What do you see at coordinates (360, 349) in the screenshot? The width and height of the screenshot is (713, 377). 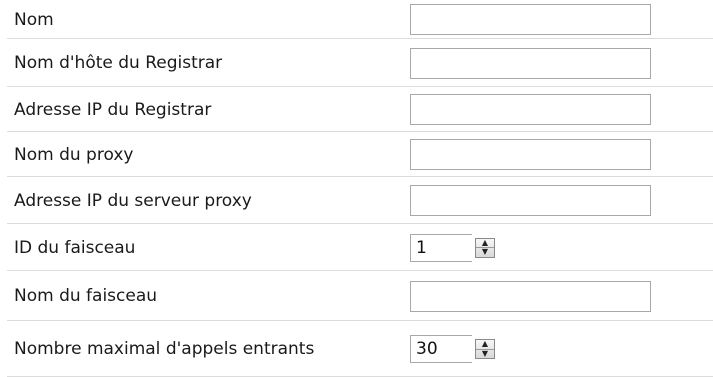 I see `row-max-incoming-calls: Nombre maximal d'appels entrants ▲ ▼` at bounding box center [360, 349].